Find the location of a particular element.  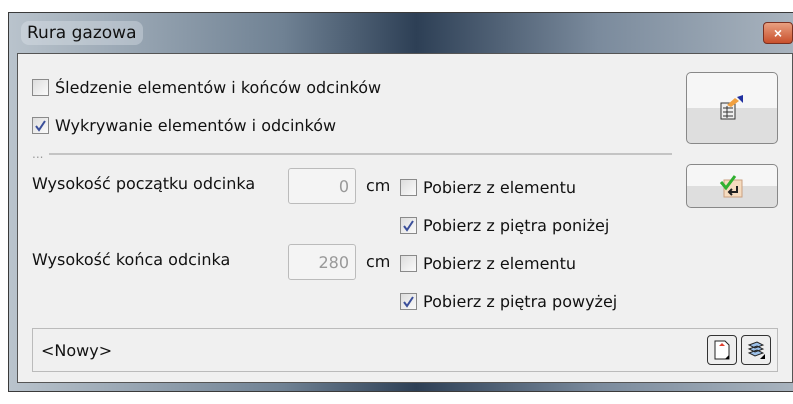

stack-icon is located at coordinates (756, 350).